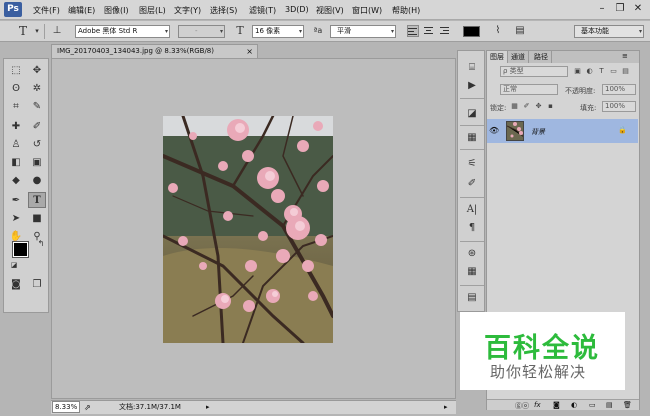  Describe the element at coordinates (550, 106) in the screenshot. I see `lock-all-icon: ▪` at that location.